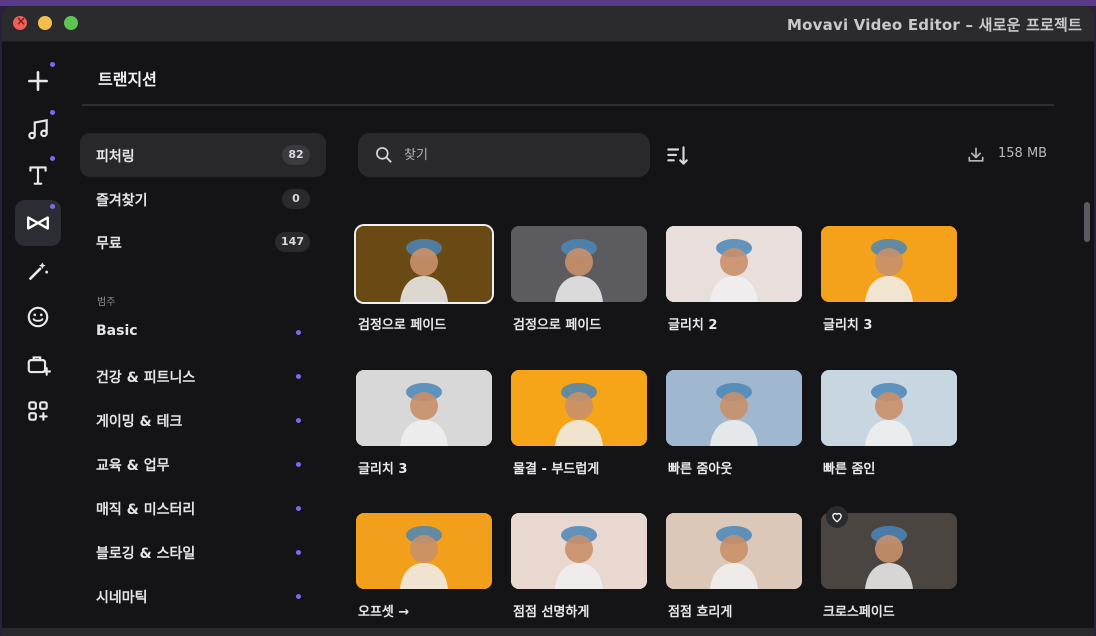 This screenshot has width=1096, height=636. Describe the element at coordinates (71, 23) in the screenshot. I see `maximize-window-button` at that location.